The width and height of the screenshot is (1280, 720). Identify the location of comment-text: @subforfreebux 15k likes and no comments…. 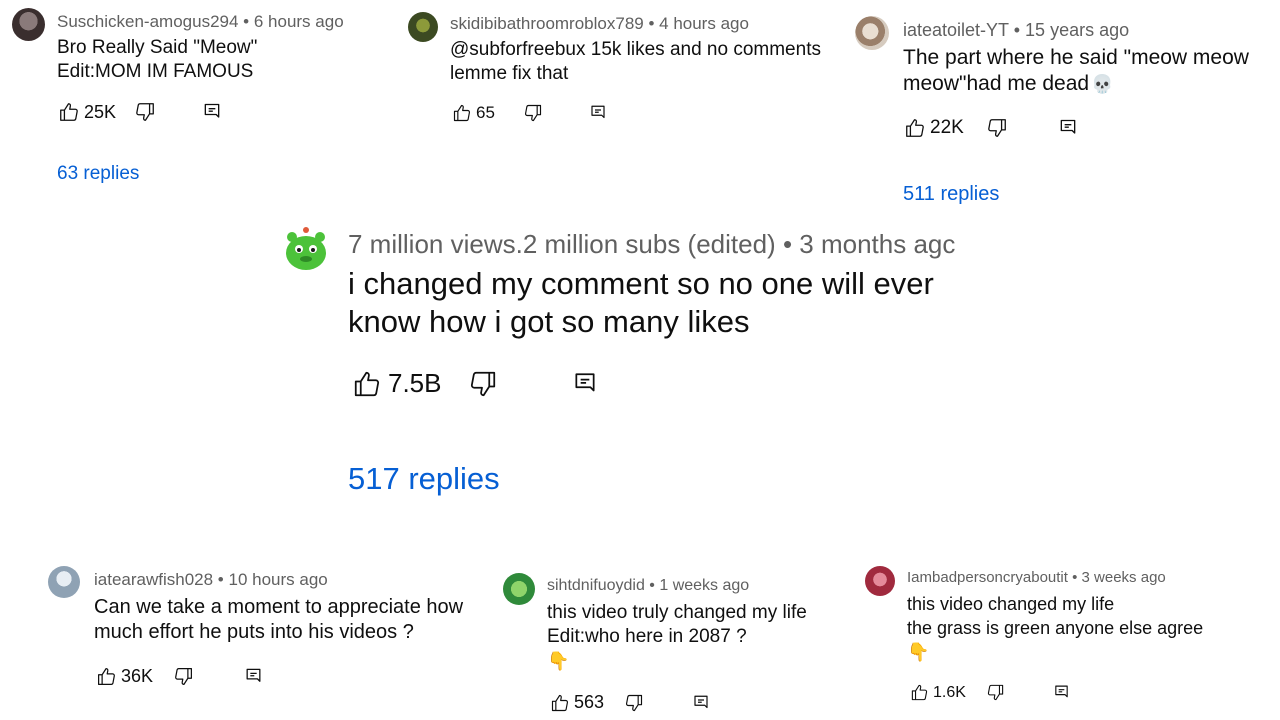
(635, 62).